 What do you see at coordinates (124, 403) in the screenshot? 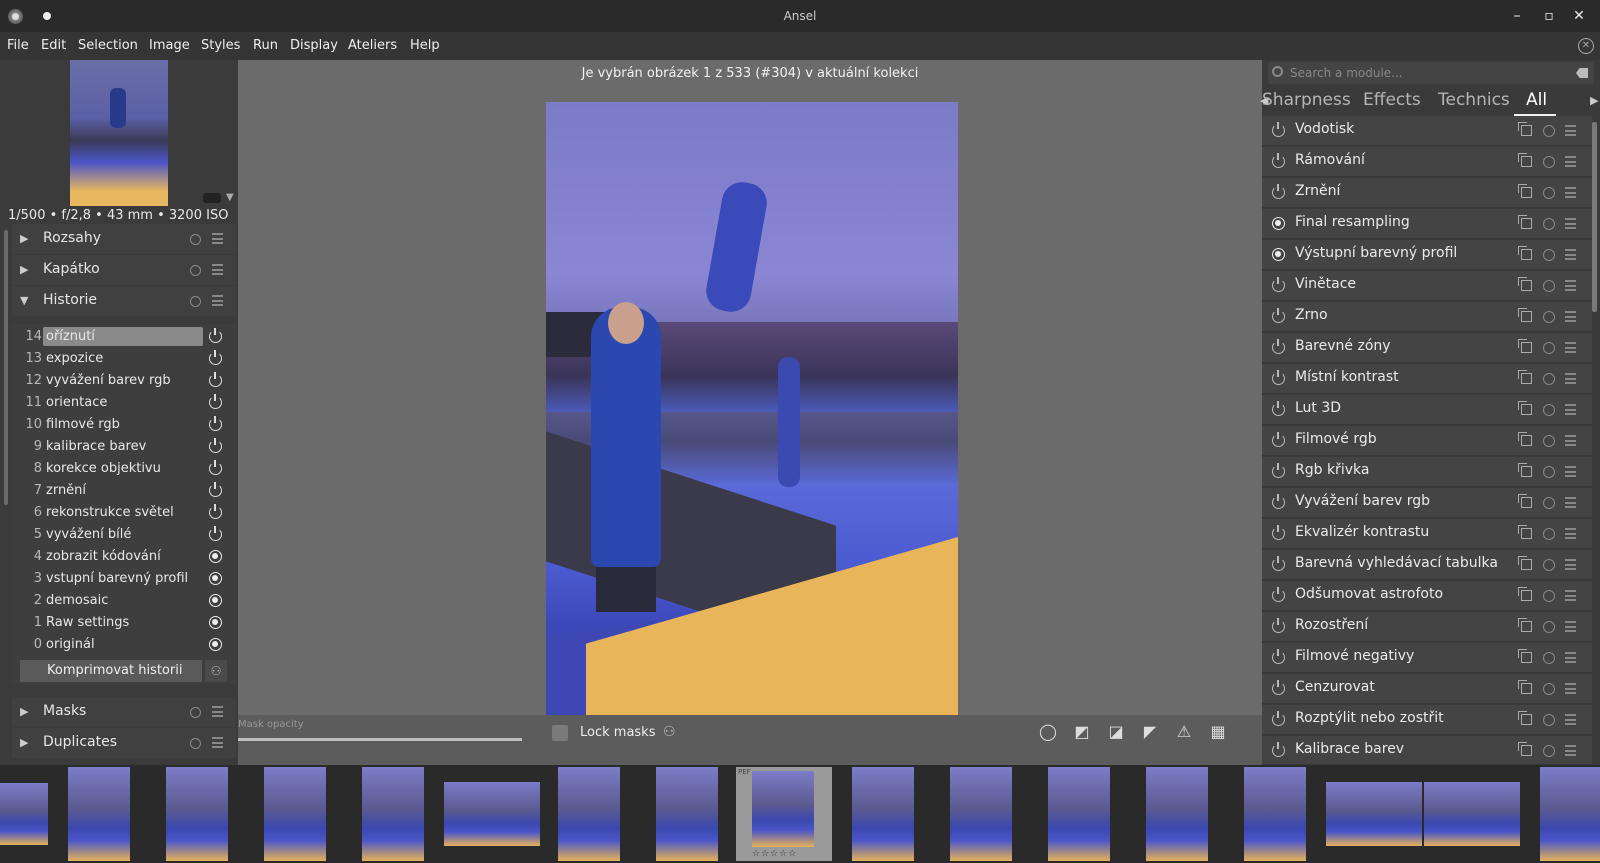
I see `history-item: 11 orientace` at bounding box center [124, 403].